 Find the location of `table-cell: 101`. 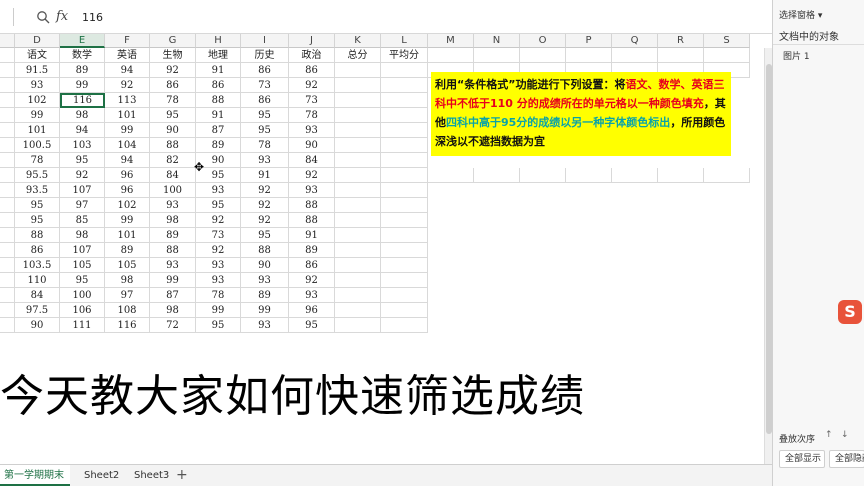

table-cell: 101 is located at coordinates (37, 130).